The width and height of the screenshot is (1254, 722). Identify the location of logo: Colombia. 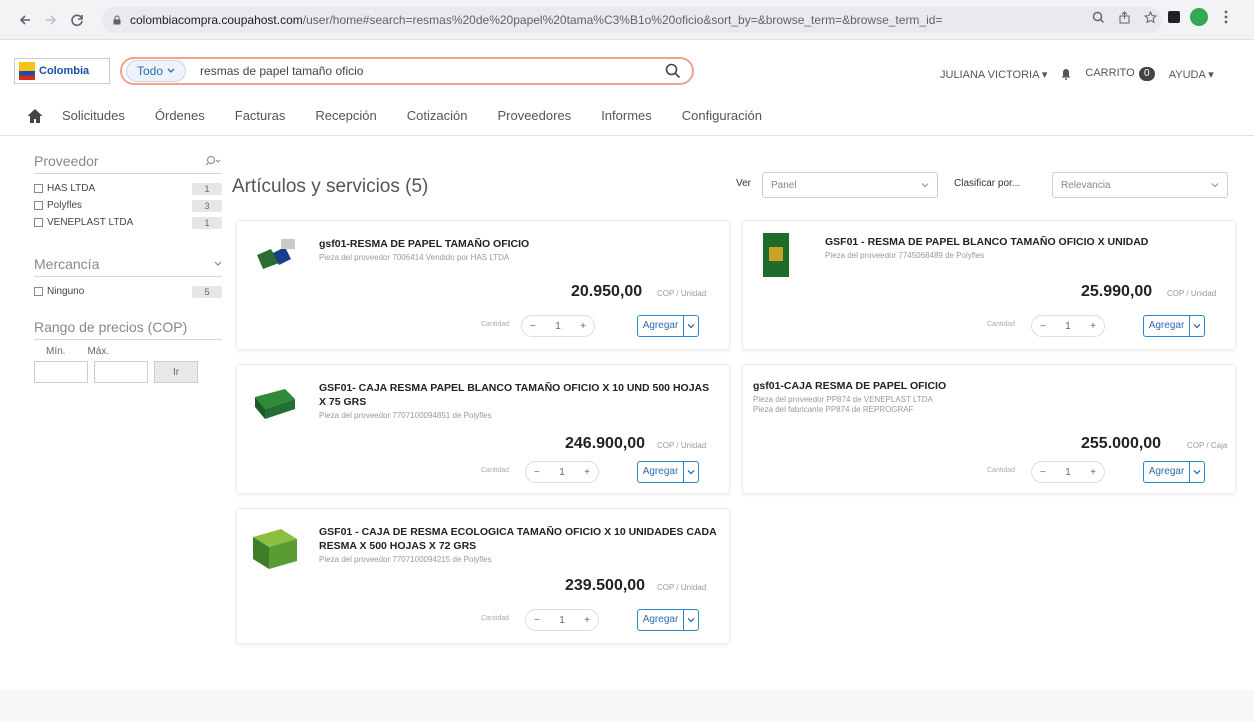
(62, 71).